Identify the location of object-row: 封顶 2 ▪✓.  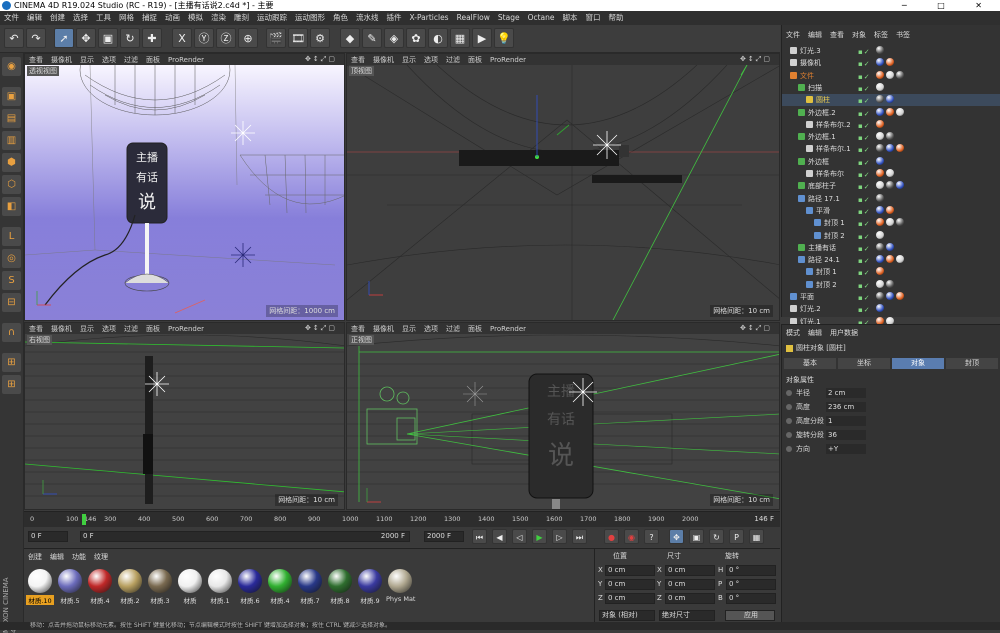
(891, 236).